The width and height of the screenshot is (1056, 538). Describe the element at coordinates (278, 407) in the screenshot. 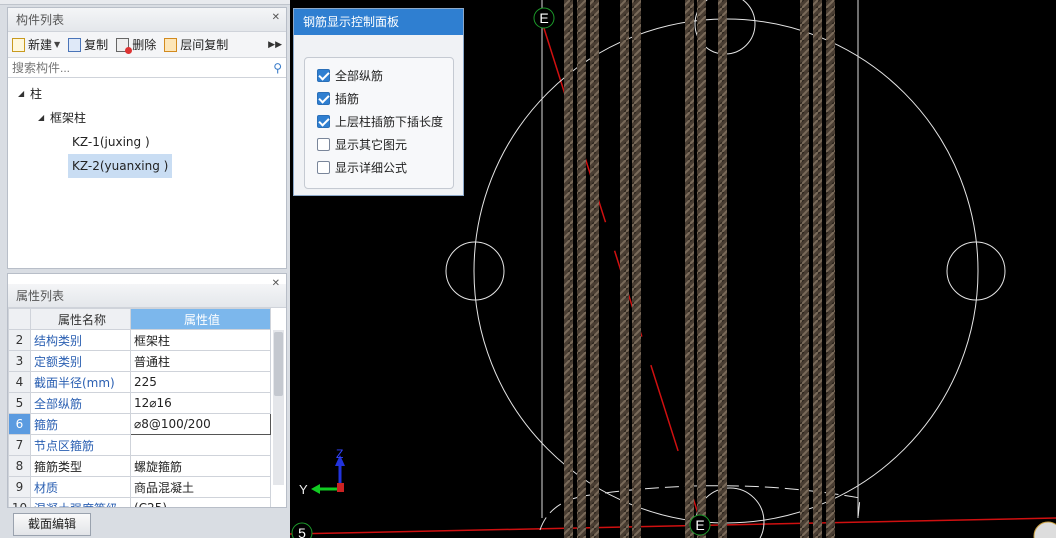

I see `vertical-scrollbar` at that location.